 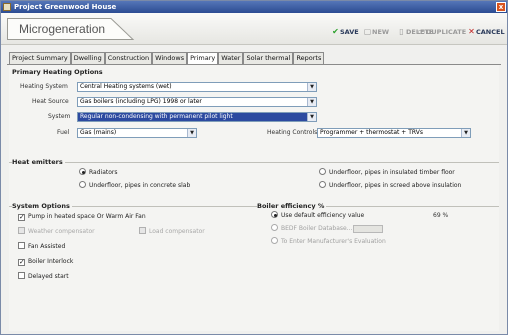 I want to click on radio-underfloor-concrete: Underfloor, pipes in concrete slab, so click(x=134, y=185).